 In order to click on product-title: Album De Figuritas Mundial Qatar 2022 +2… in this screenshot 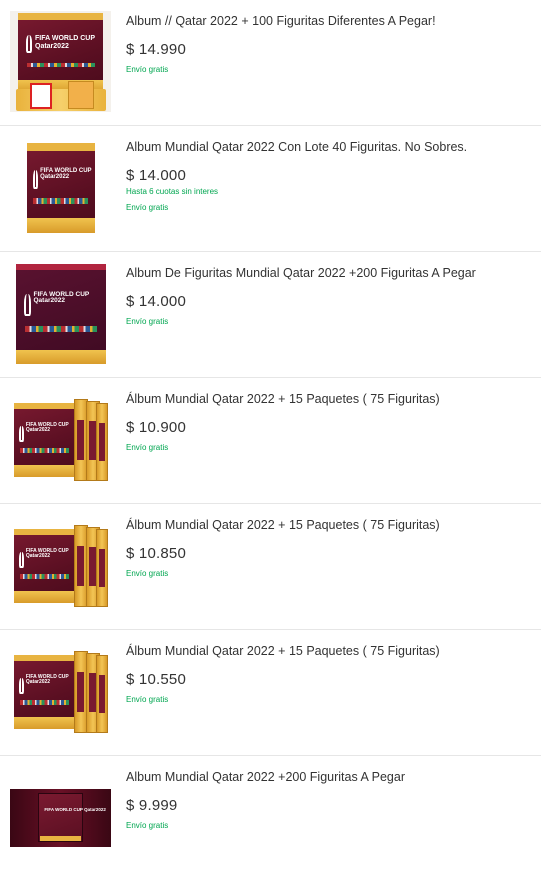, I will do `click(328, 273)`.